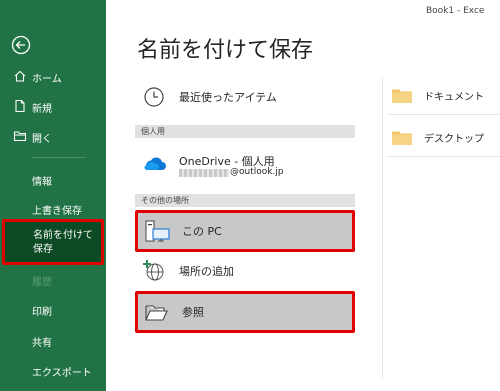  What do you see at coordinates (245, 166) in the screenshot?
I see `place-onedrive: OneDrive - 個人用 @outlook.jp` at bounding box center [245, 166].